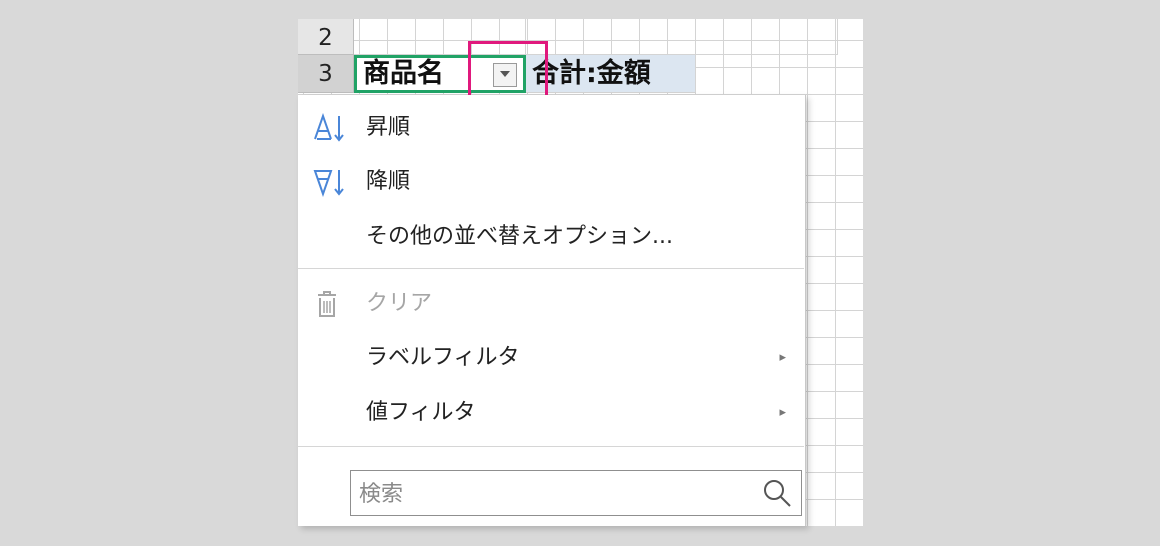  I want to click on search-box, so click(576, 493).